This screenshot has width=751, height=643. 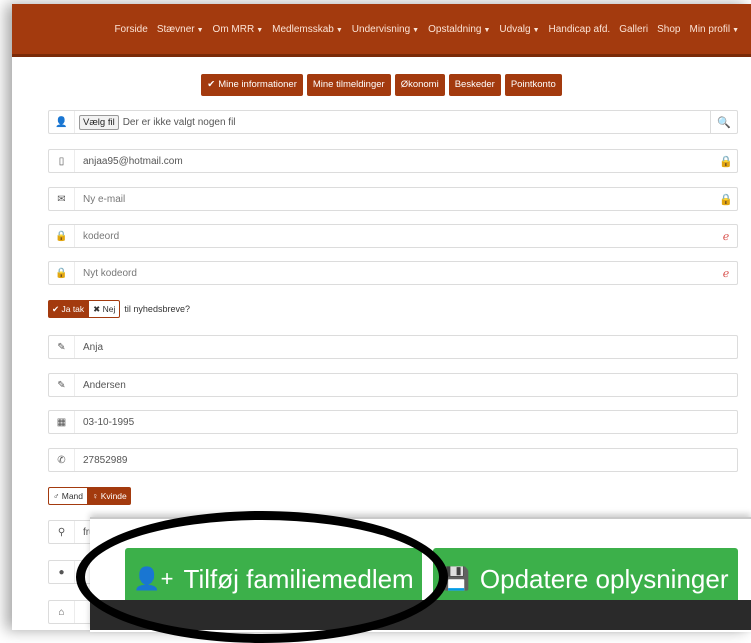 I want to click on birthdate-field: ▦ 03-10-1995, so click(x=393, y=422).